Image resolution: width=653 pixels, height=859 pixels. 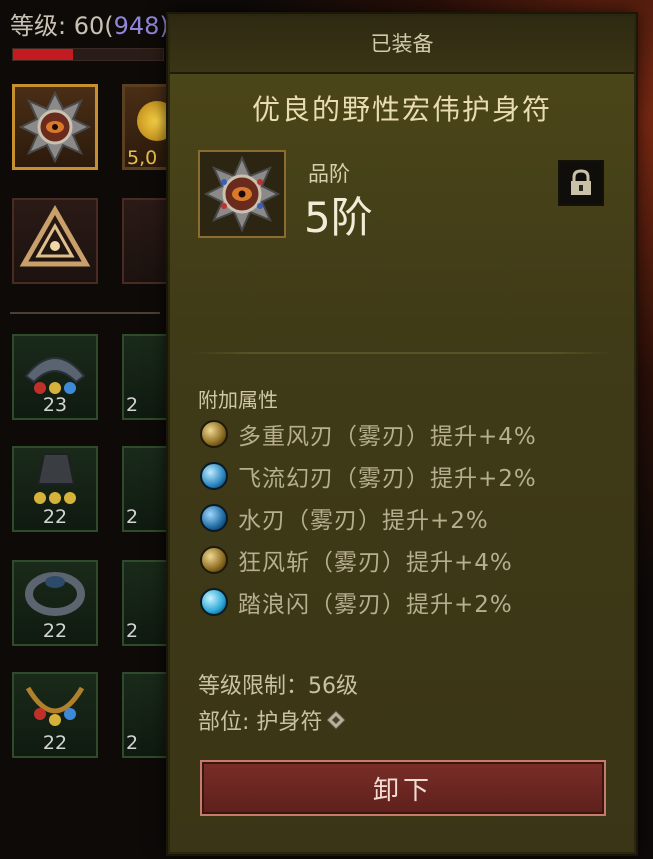 What do you see at coordinates (401, 109) in the screenshot?
I see `item-name: 优良的野性宏伟护身符` at bounding box center [401, 109].